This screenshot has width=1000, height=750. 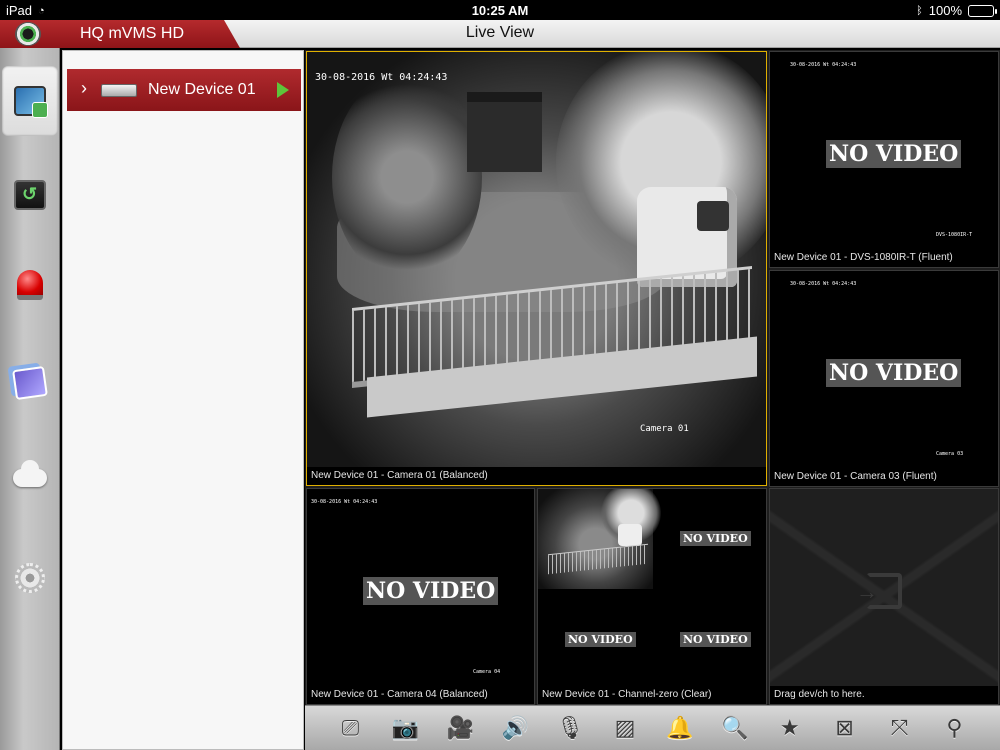 I want to click on nav-media, so click(x=30, y=383).